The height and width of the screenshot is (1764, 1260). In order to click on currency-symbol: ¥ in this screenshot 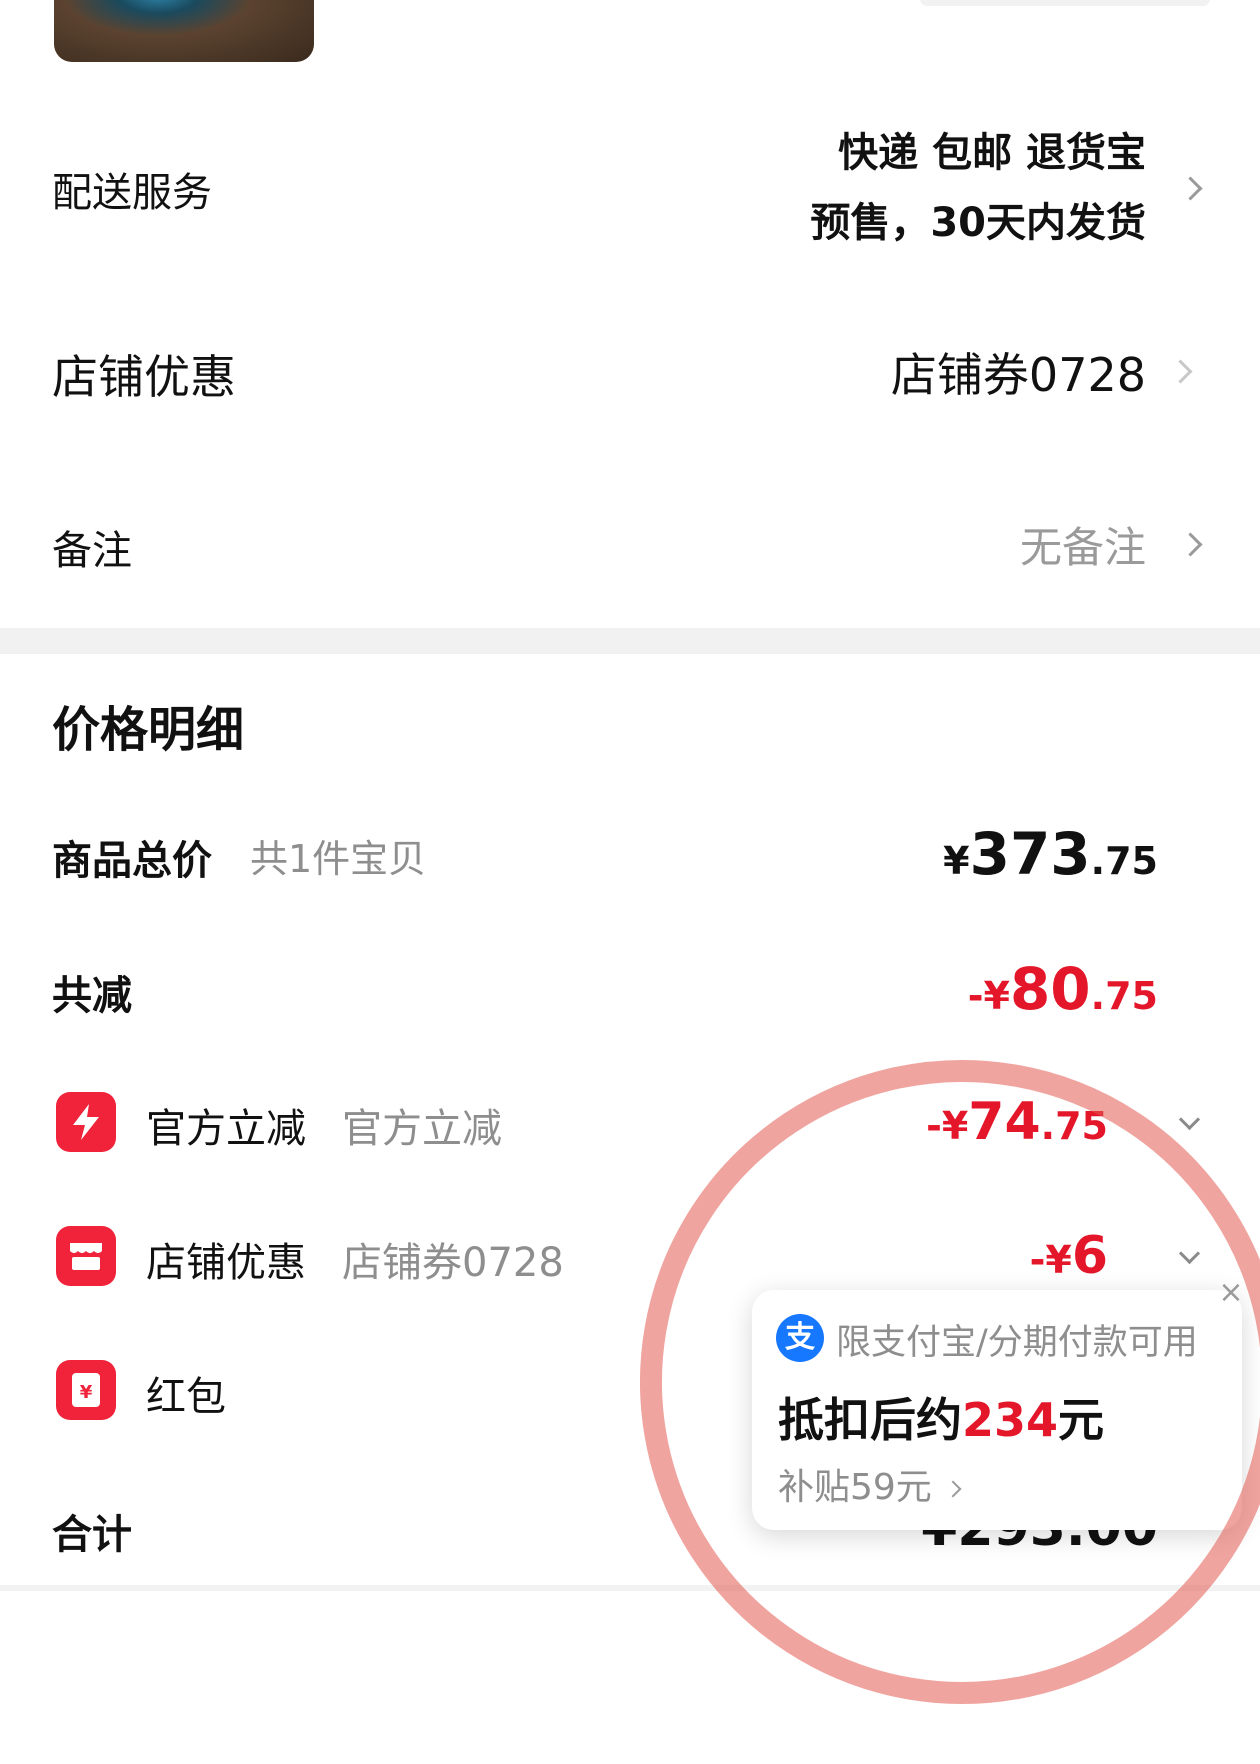, I will do `click(956, 861)`.